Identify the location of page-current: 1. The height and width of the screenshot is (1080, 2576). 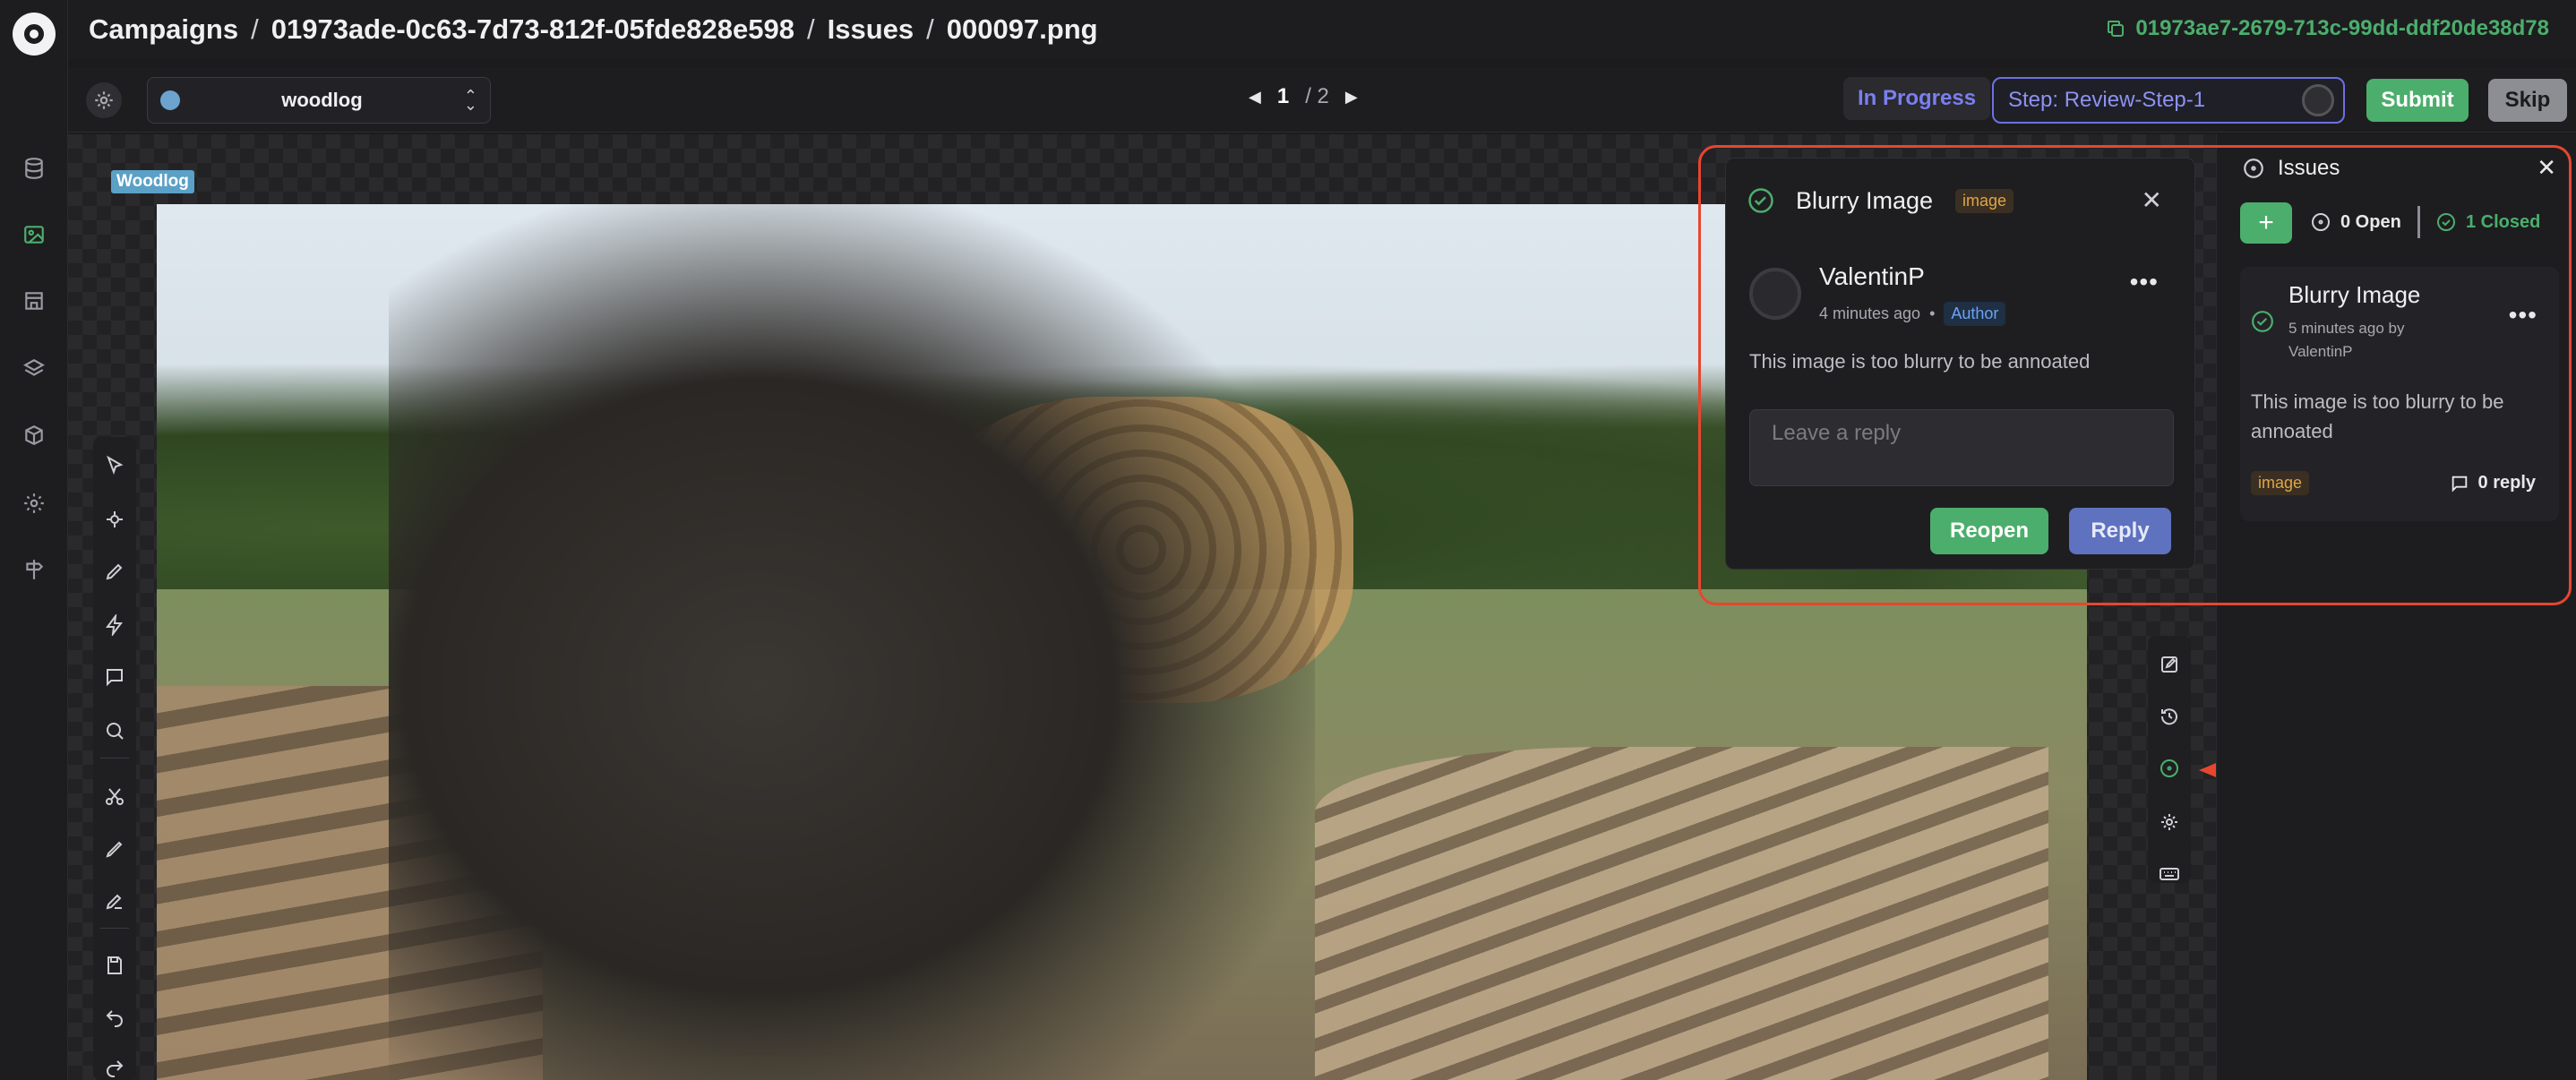
(1283, 96).